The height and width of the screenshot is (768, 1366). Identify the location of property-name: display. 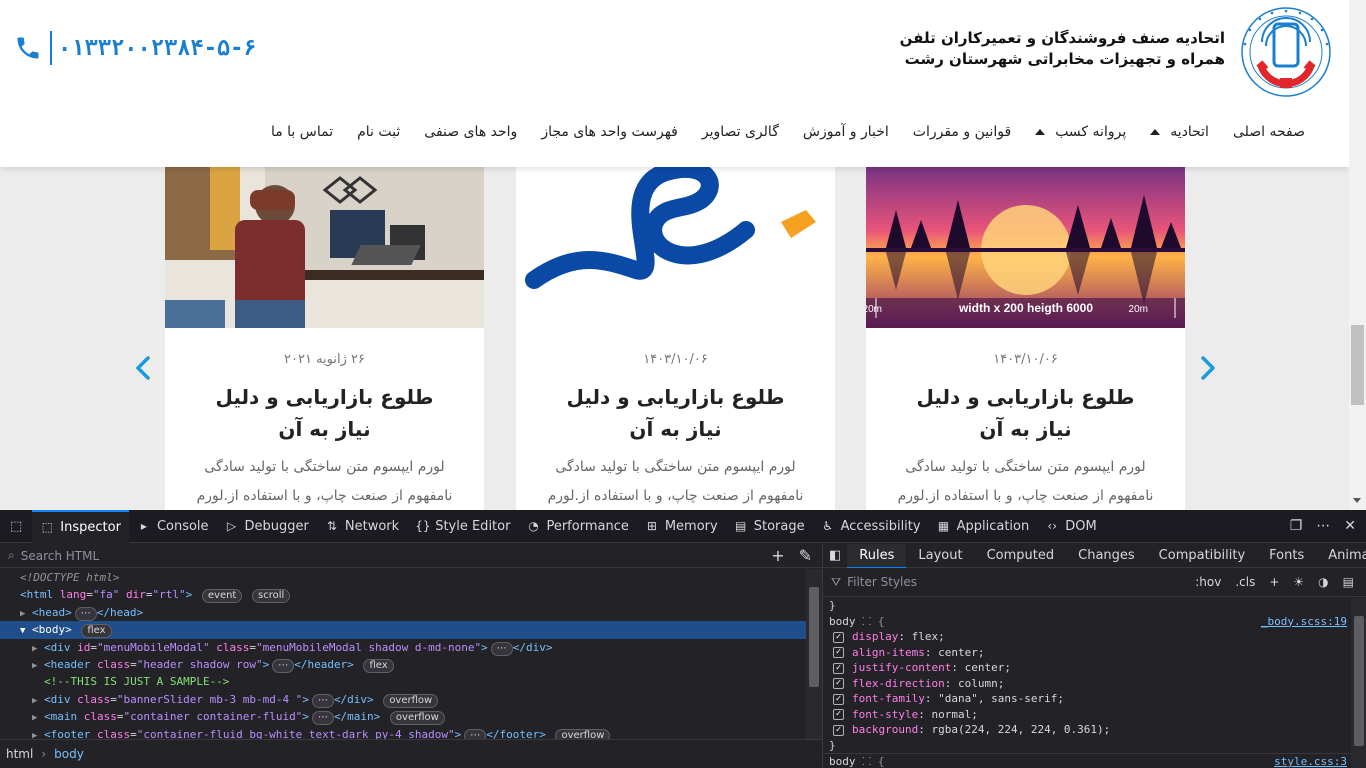
(875, 636).